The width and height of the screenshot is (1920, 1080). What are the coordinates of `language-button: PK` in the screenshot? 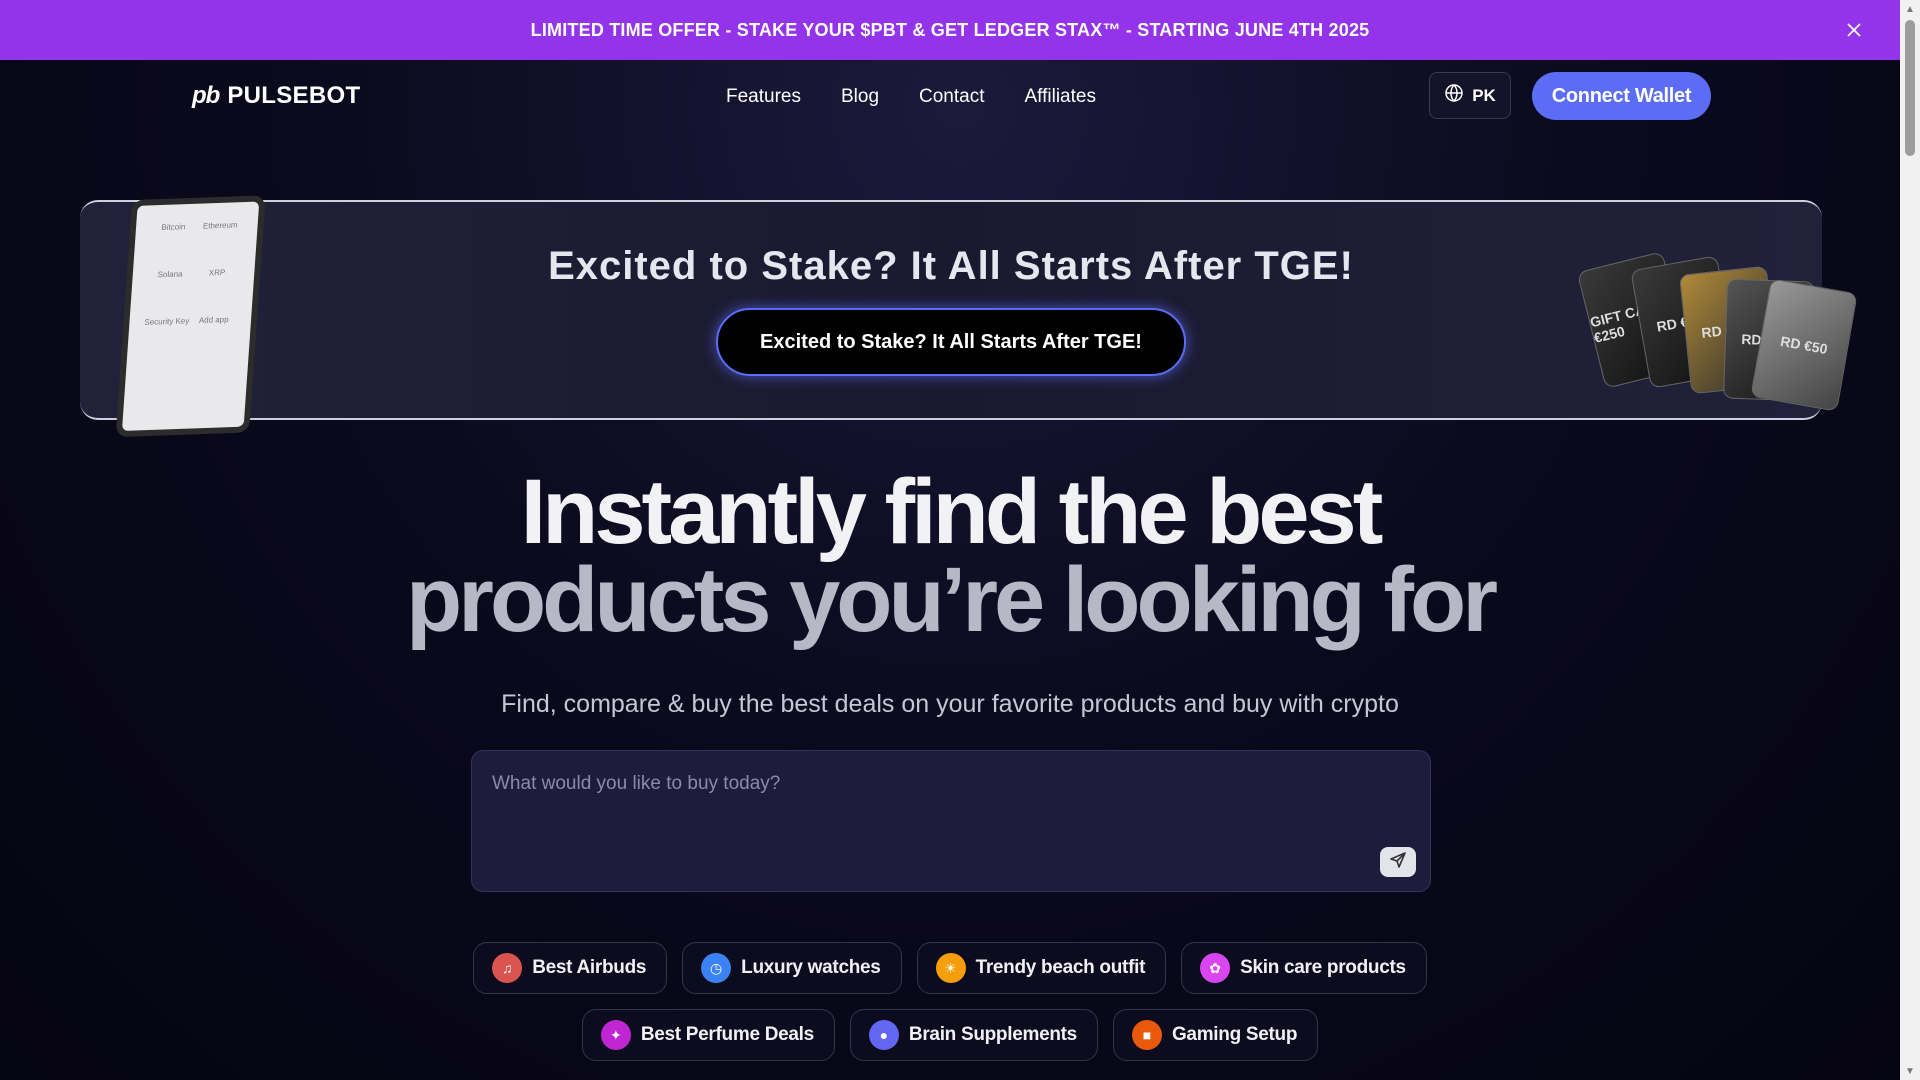 It's located at (1470, 95).